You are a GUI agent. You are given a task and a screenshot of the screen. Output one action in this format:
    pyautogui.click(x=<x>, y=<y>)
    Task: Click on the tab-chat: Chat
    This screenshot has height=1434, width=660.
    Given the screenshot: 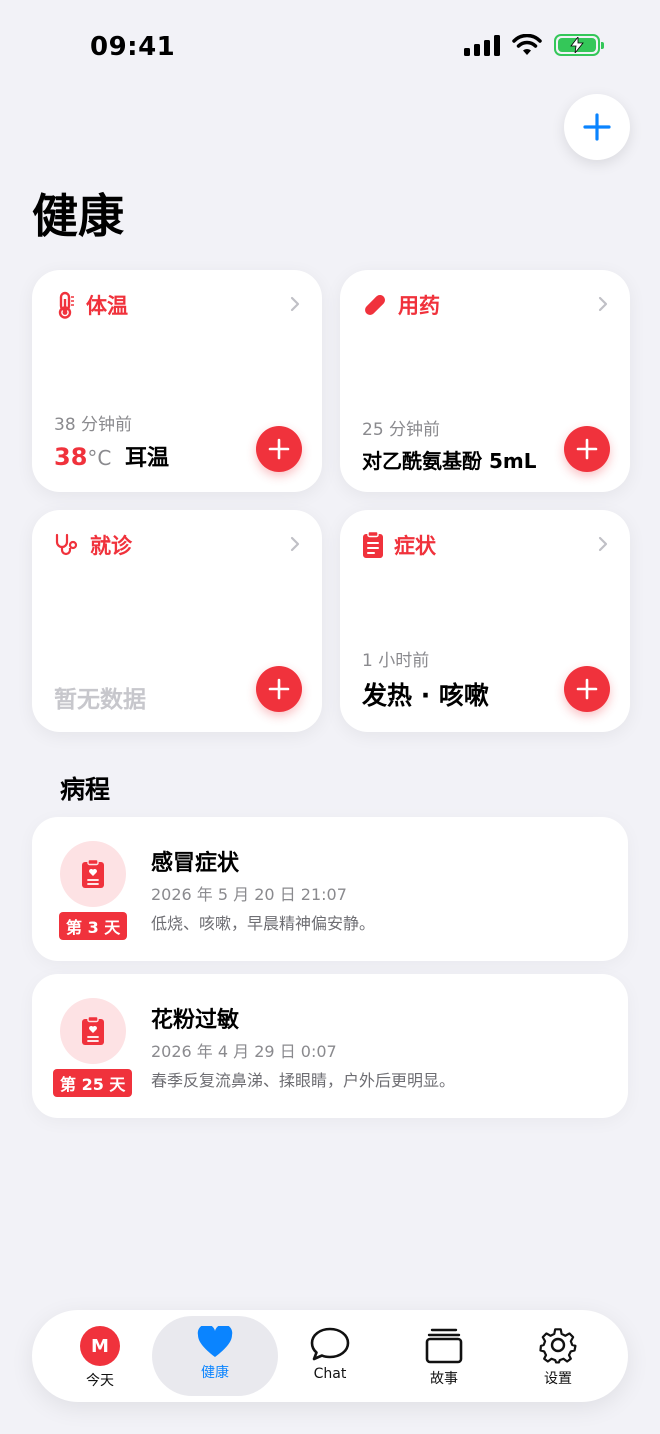 What is the action you would take?
    pyautogui.click(x=330, y=1356)
    